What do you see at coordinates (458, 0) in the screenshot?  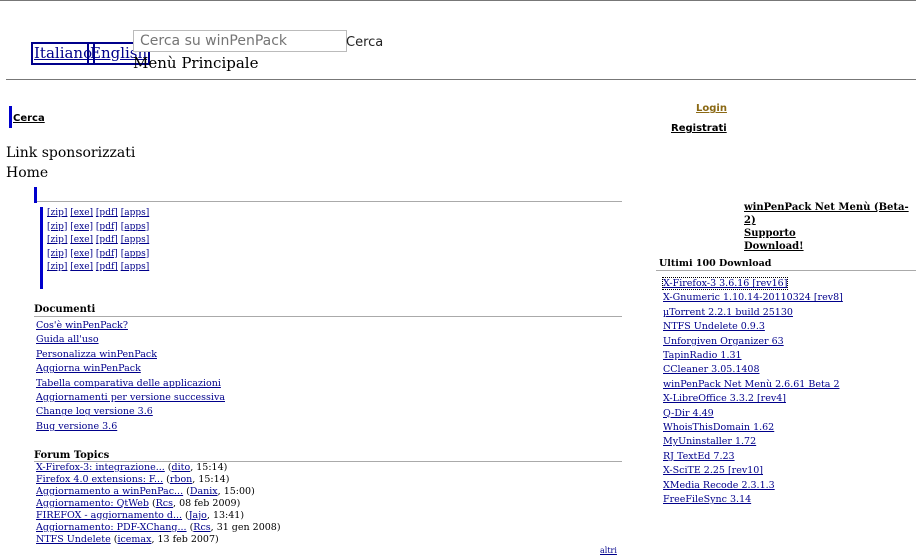 I see `top-rule` at bounding box center [458, 0].